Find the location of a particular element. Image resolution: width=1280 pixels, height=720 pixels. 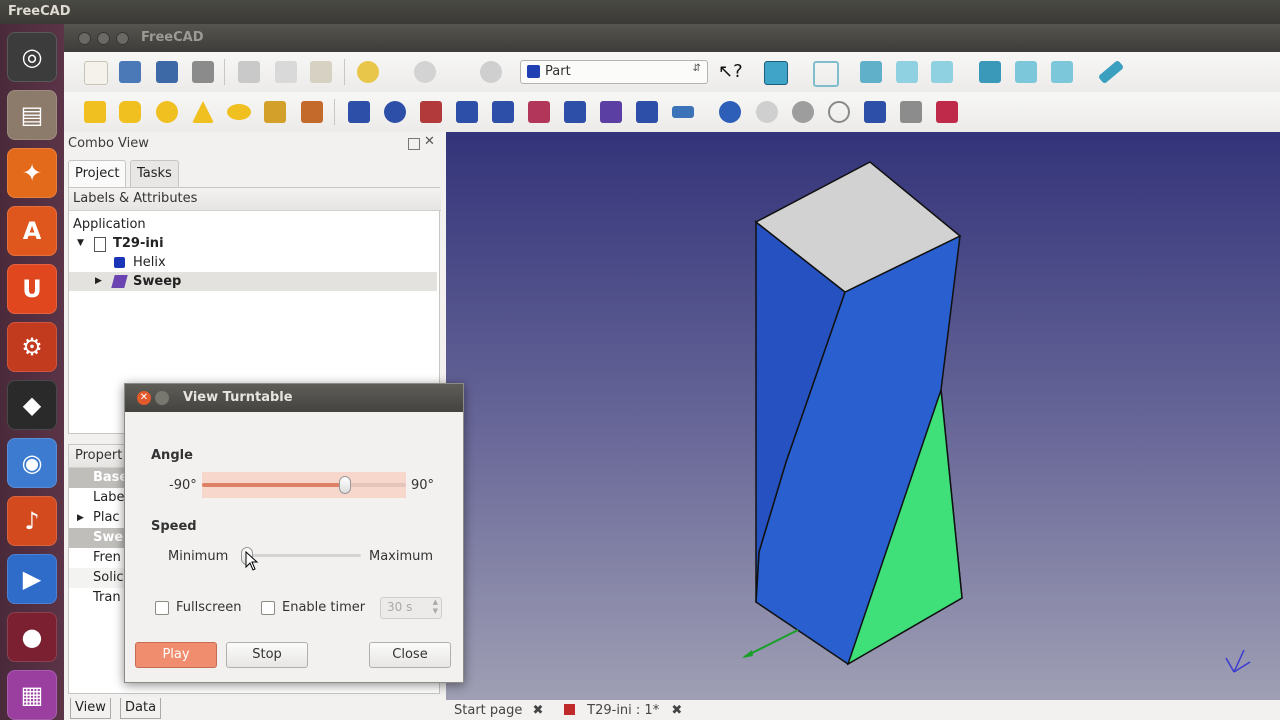

tab-document: T29-ini : 1* ✖ is located at coordinates (623, 711).